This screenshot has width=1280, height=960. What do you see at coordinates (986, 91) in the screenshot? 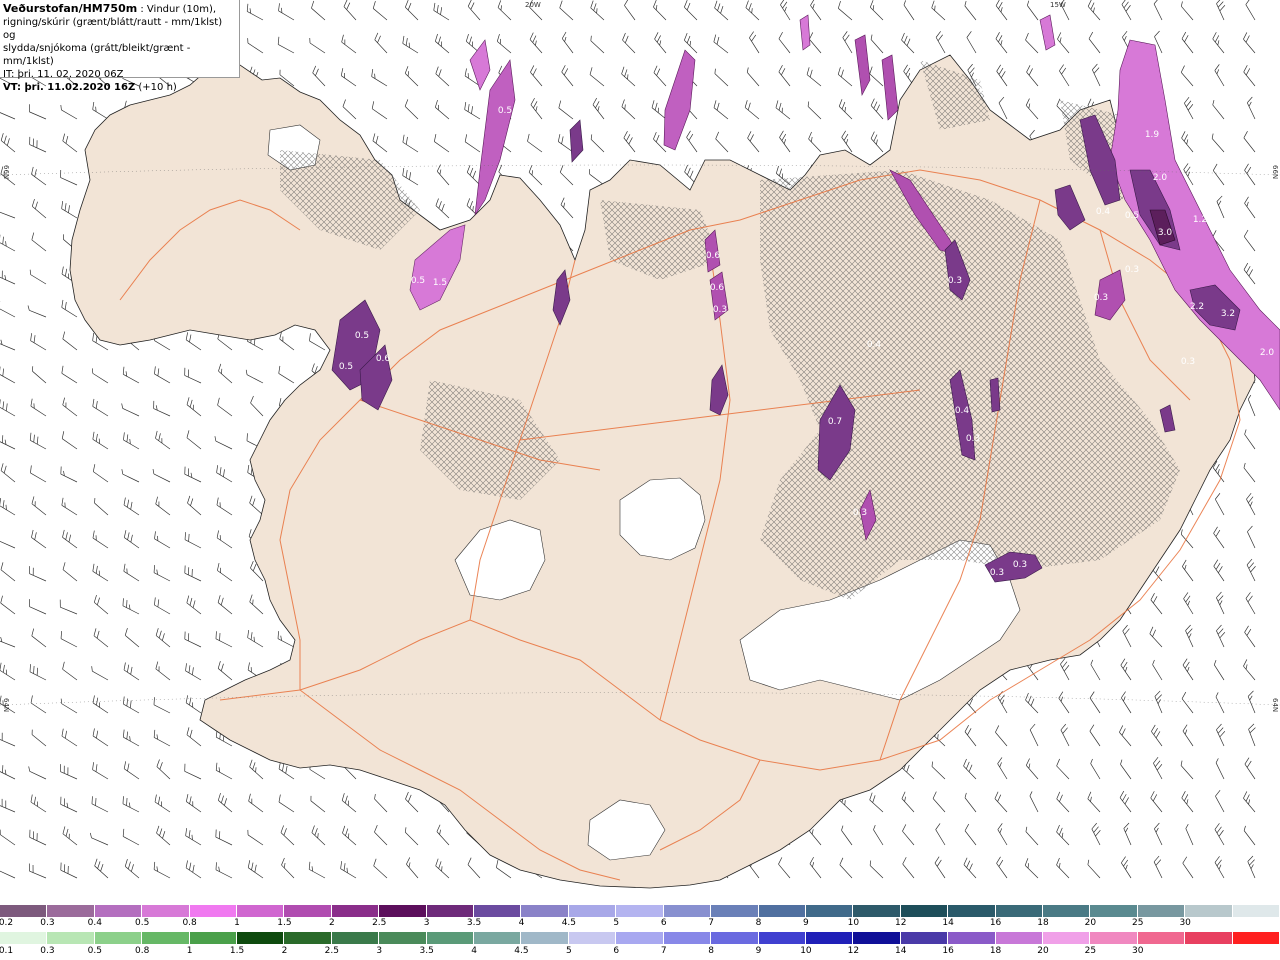
I see `precip-value-label: 0.8` at bounding box center [986, 91].